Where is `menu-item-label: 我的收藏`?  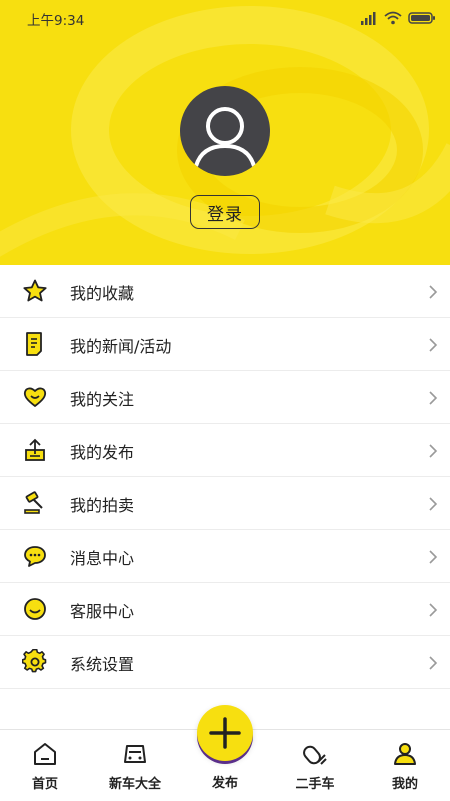
menu-item-label: 我的收藏 is located at coordinates (102, 293).